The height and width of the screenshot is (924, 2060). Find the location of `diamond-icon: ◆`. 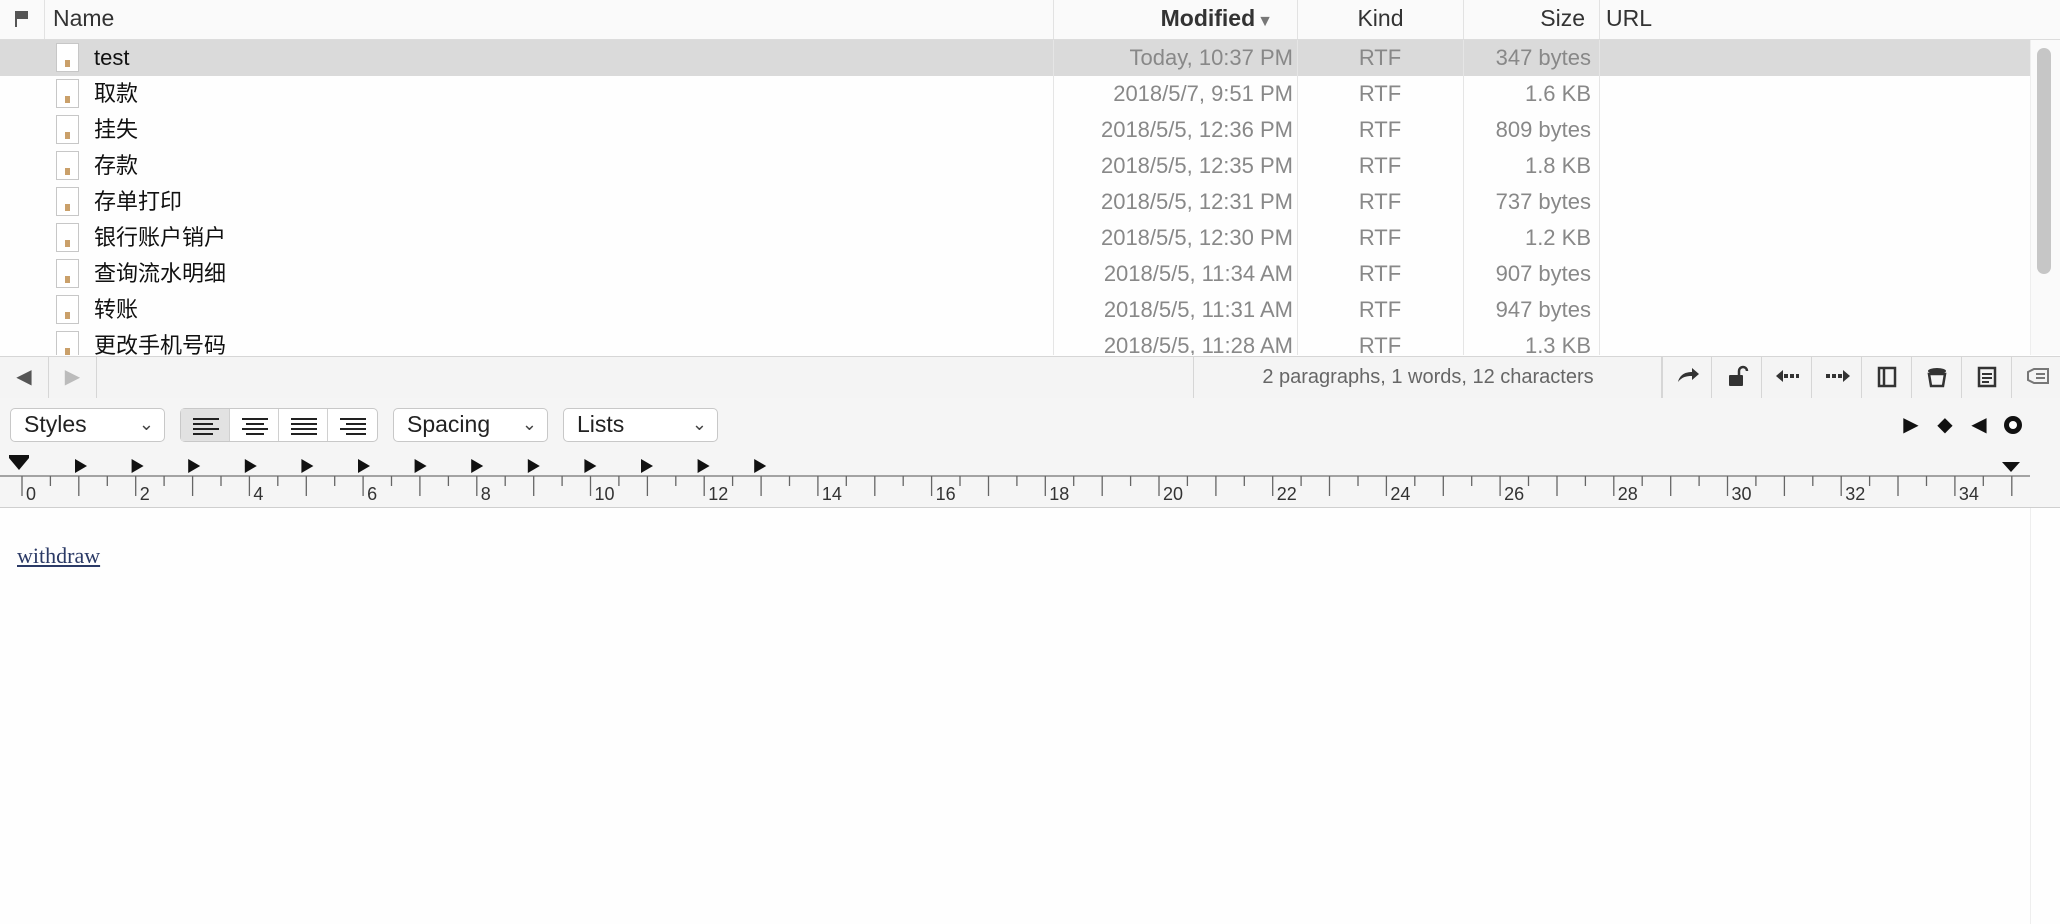

diamond-icon: ◆ is located at coordinates (1945, 425).